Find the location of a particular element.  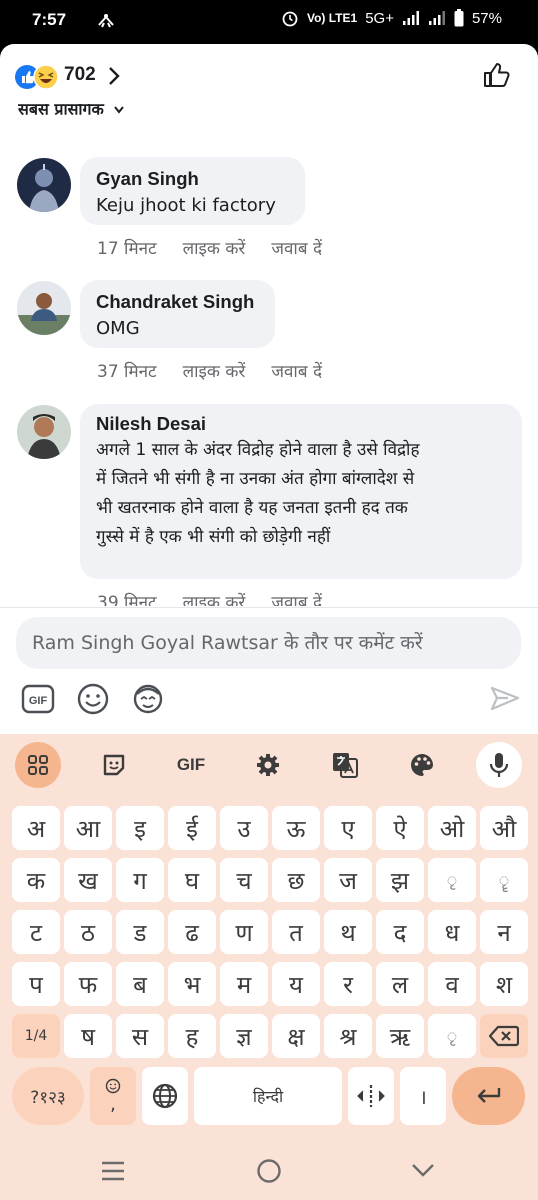

key: प is located at coordinates (36, 984).